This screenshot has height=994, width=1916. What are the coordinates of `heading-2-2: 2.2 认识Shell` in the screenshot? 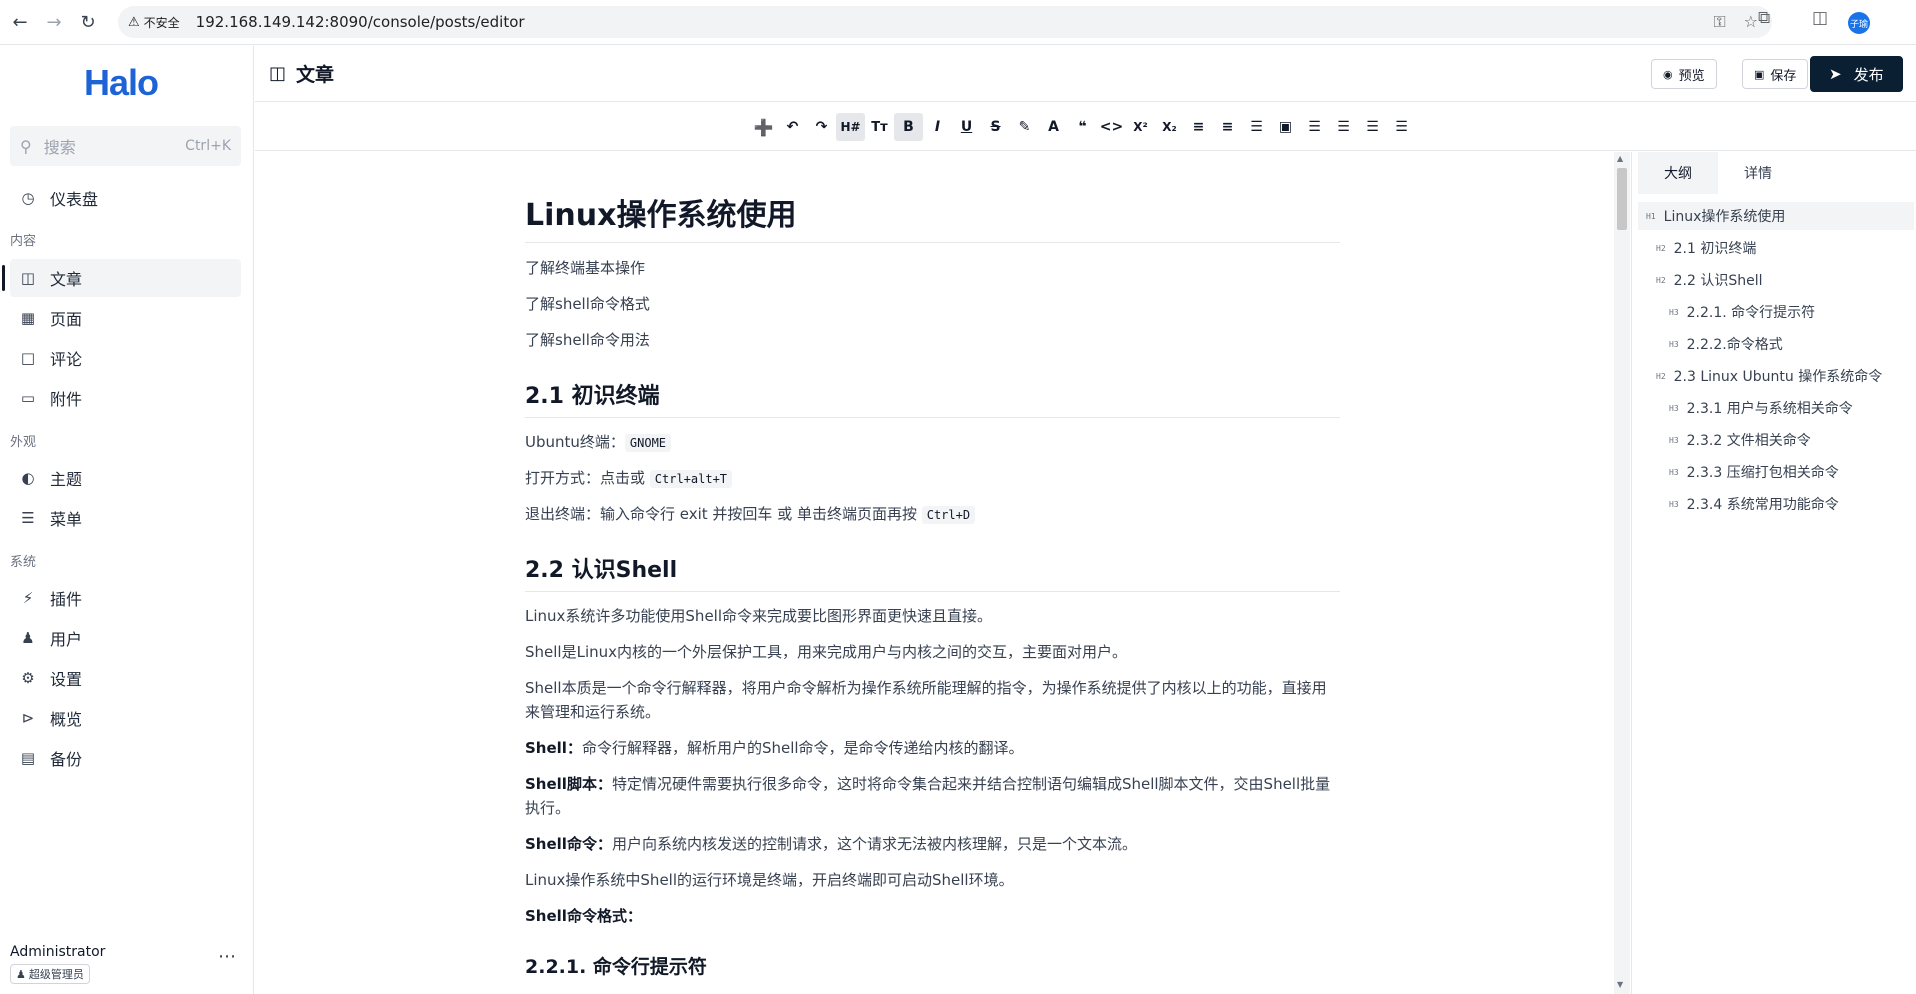 It's located at (932, 572).